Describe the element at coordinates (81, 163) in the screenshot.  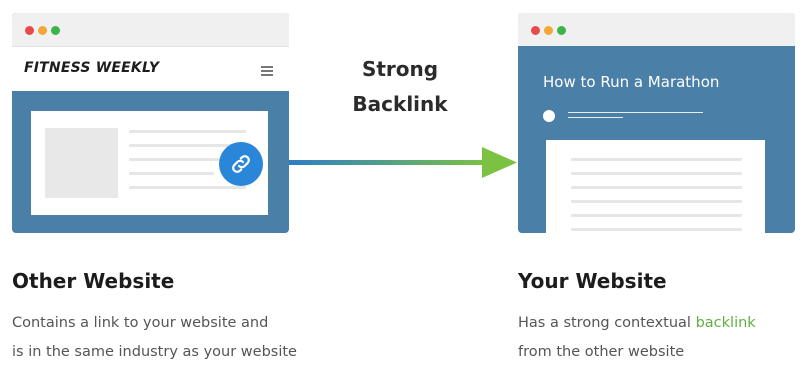
I see `image-placeholder` at that location.